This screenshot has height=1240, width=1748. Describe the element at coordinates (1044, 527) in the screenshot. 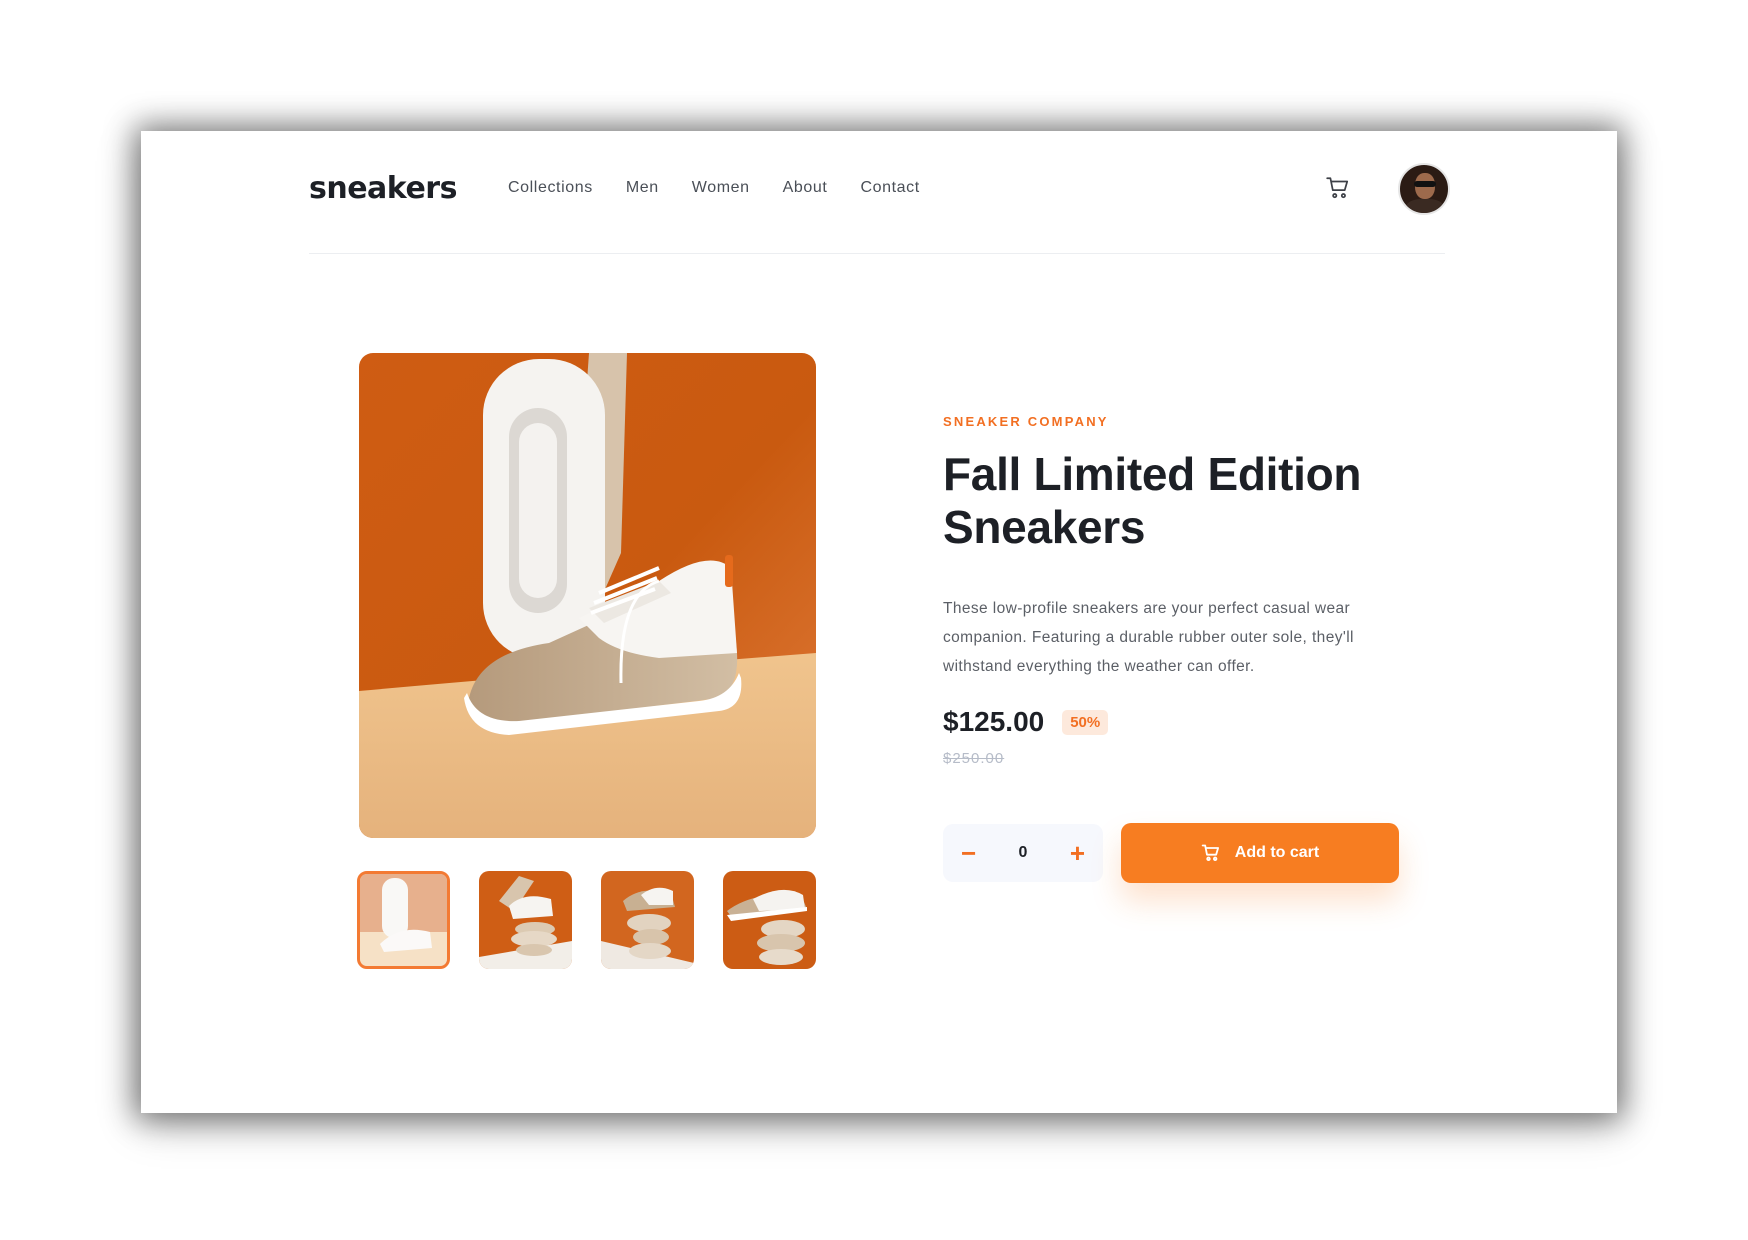

I see `product-title-line2: Sneakers` at that location.